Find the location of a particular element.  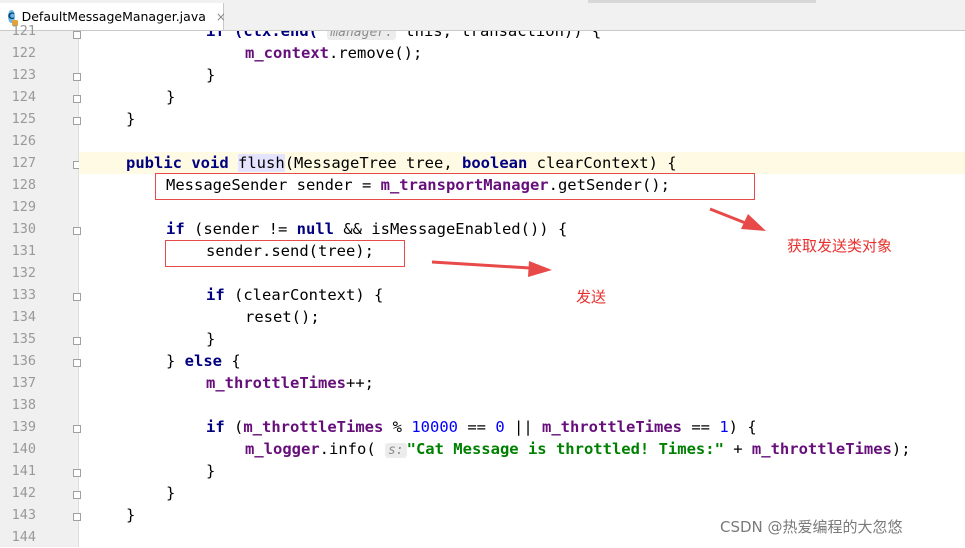

arrow-get-sender-icon is located at coordinates (737, 219).